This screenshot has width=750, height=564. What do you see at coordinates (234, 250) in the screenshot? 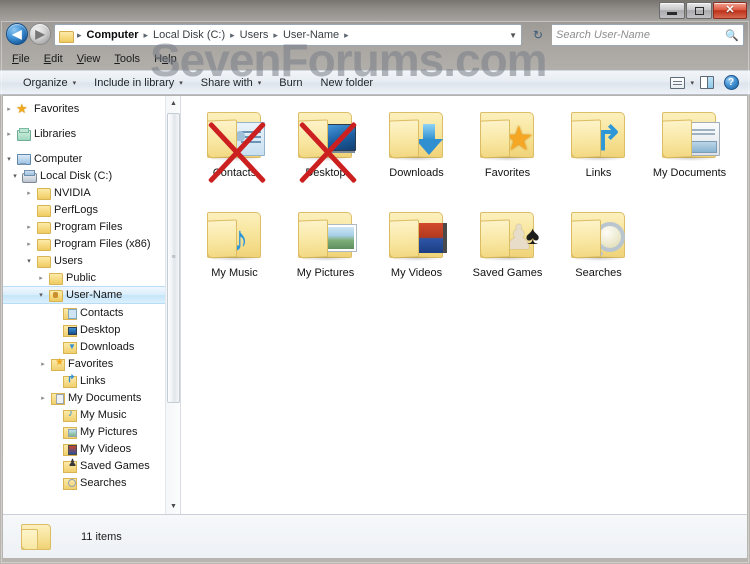
I see `file-item: ♪ My Music` at bounding box center [234, 250].